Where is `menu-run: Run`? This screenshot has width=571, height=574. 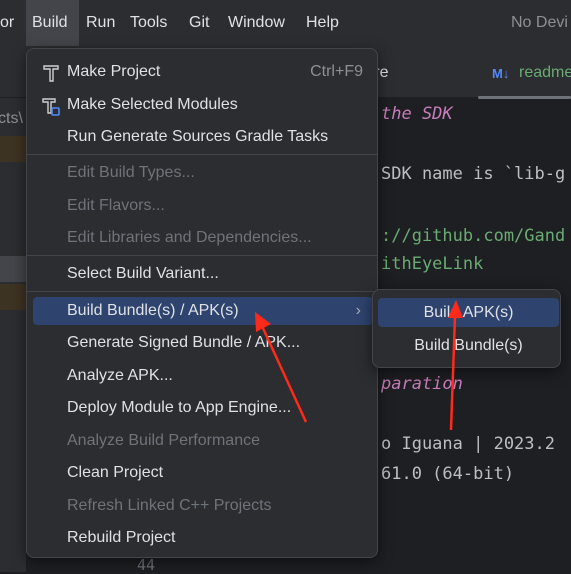
menu-run: Run is located at coordinates (100, 23).